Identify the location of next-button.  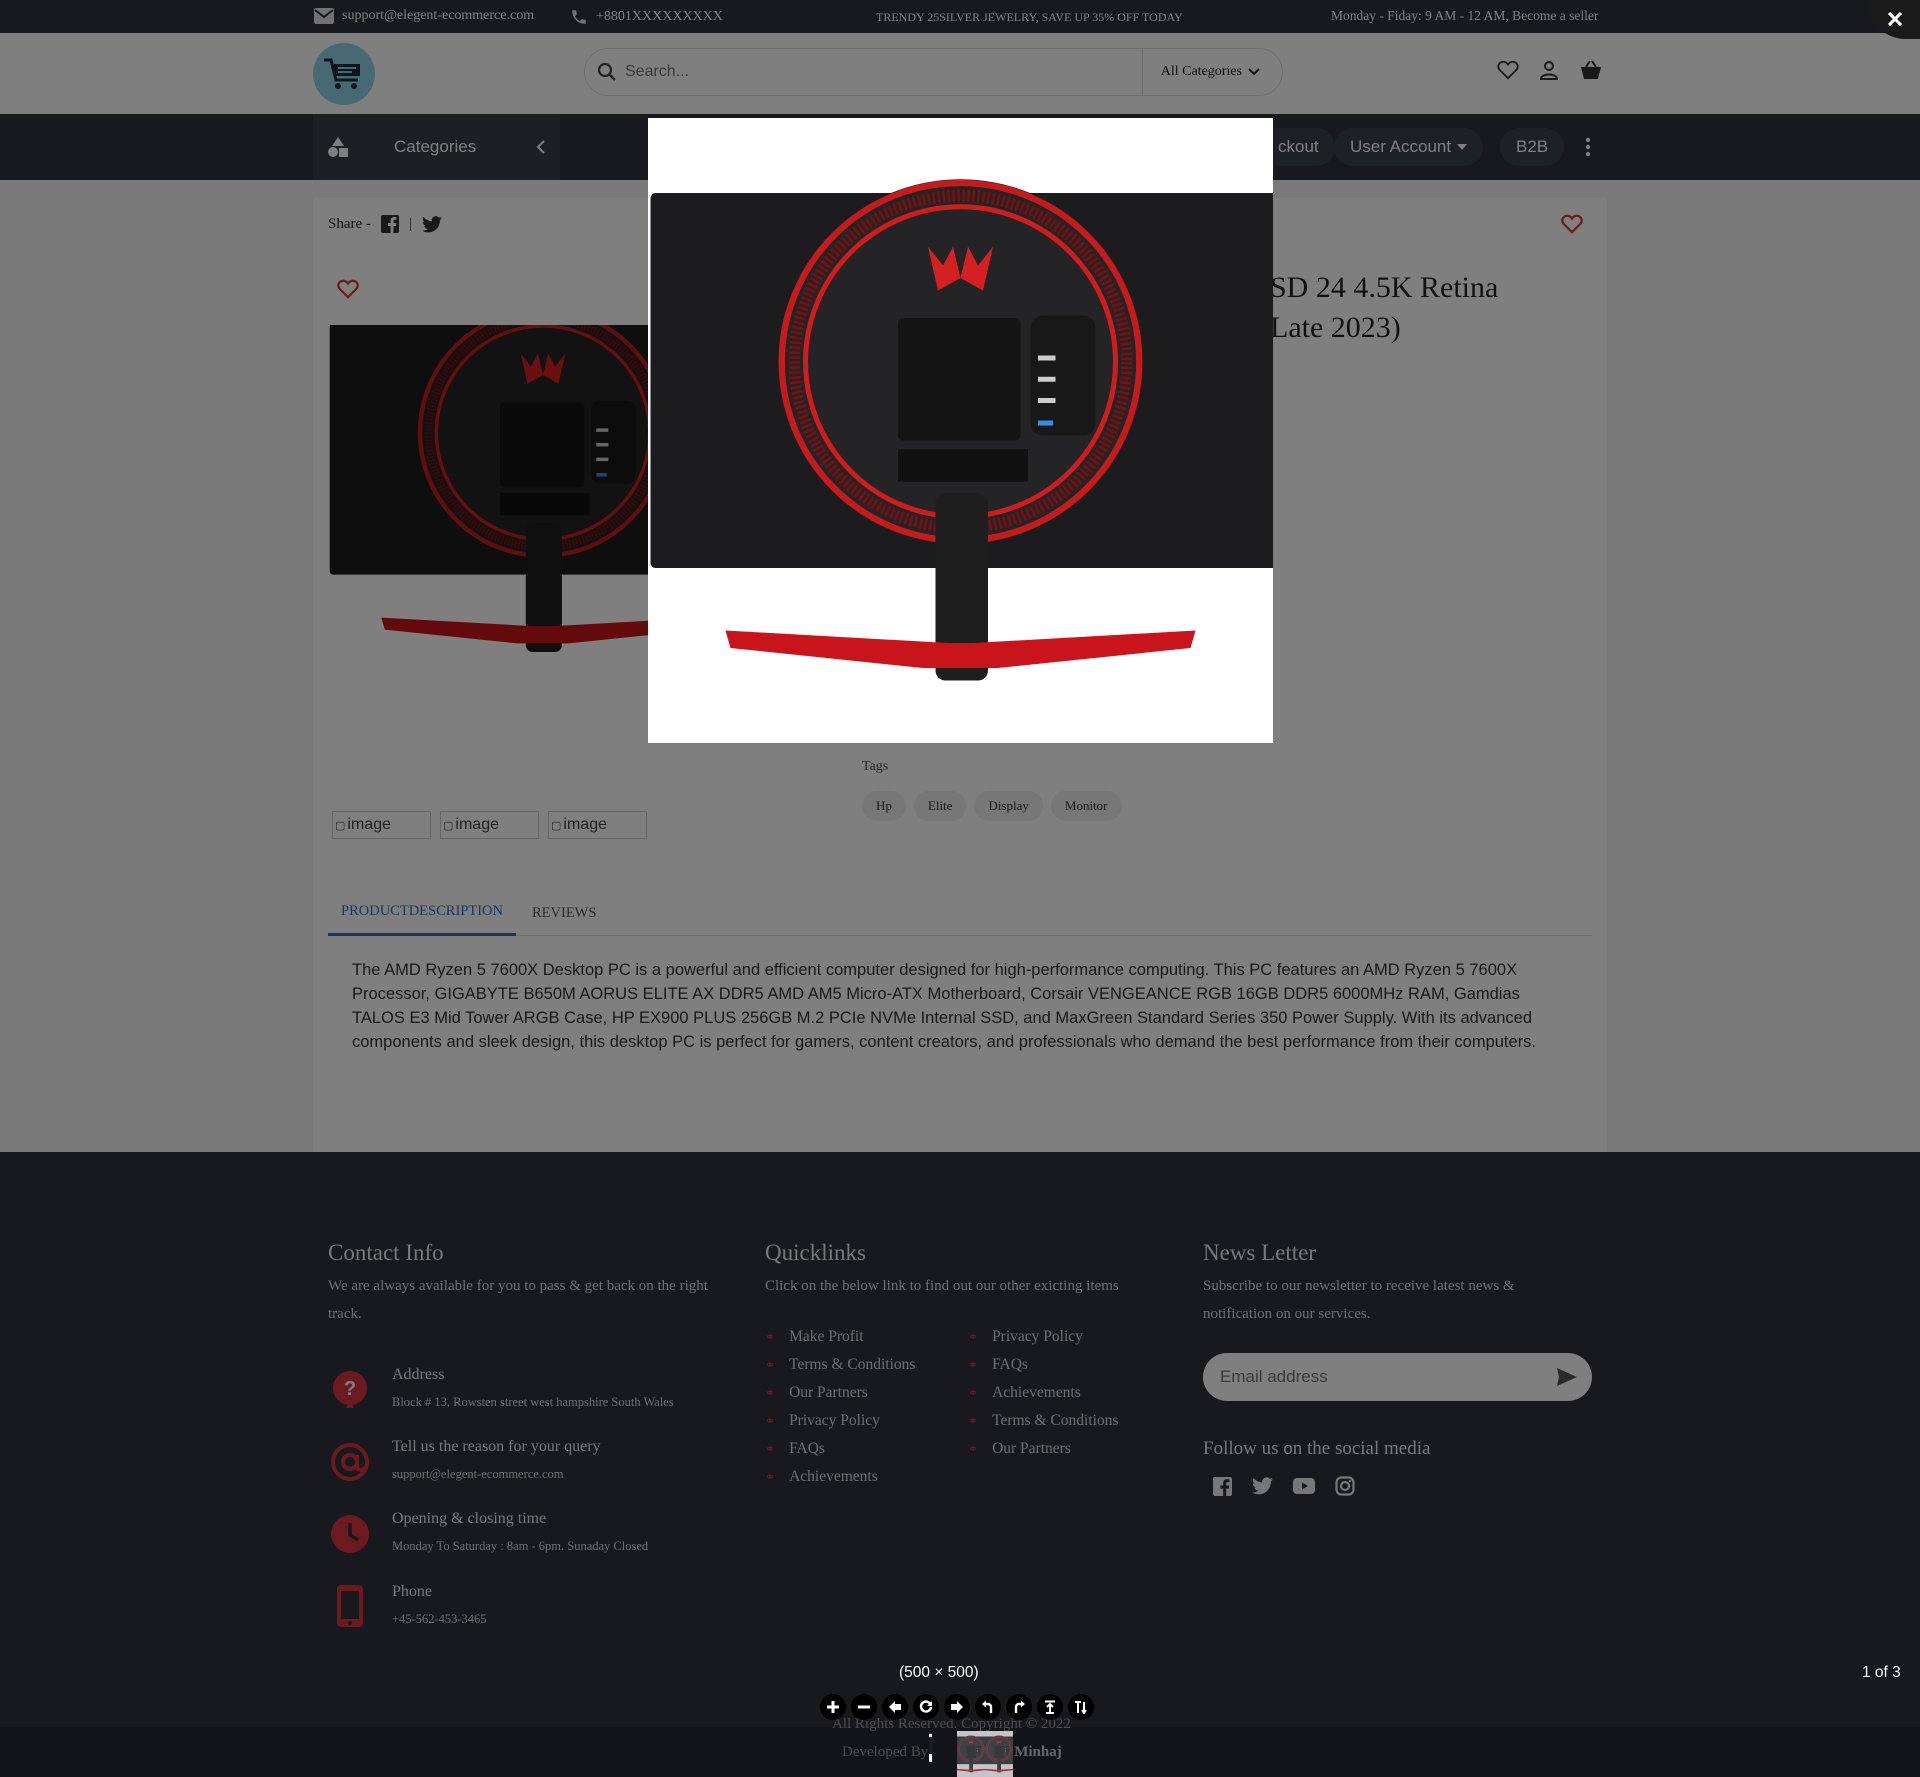
(957, 1707).